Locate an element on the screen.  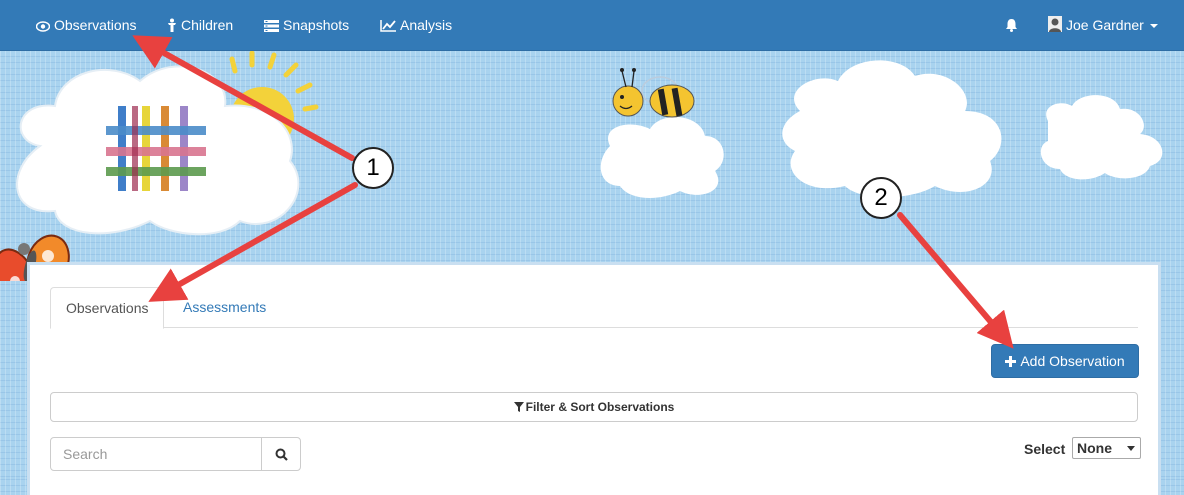
annotation-callout-2: 2 is located at coordinates (881, 198).